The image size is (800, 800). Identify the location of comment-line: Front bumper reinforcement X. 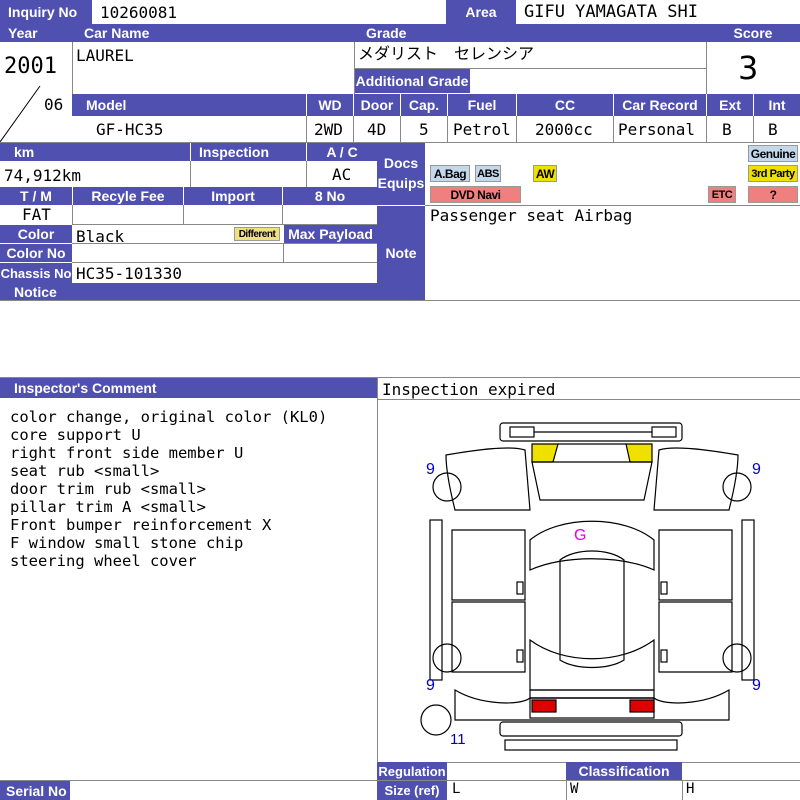
(141, 525).